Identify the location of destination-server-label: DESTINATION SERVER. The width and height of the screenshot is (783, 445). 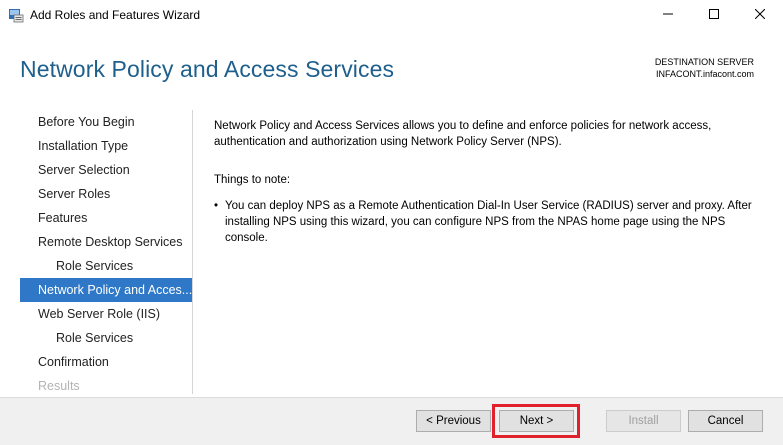
(704, 62).